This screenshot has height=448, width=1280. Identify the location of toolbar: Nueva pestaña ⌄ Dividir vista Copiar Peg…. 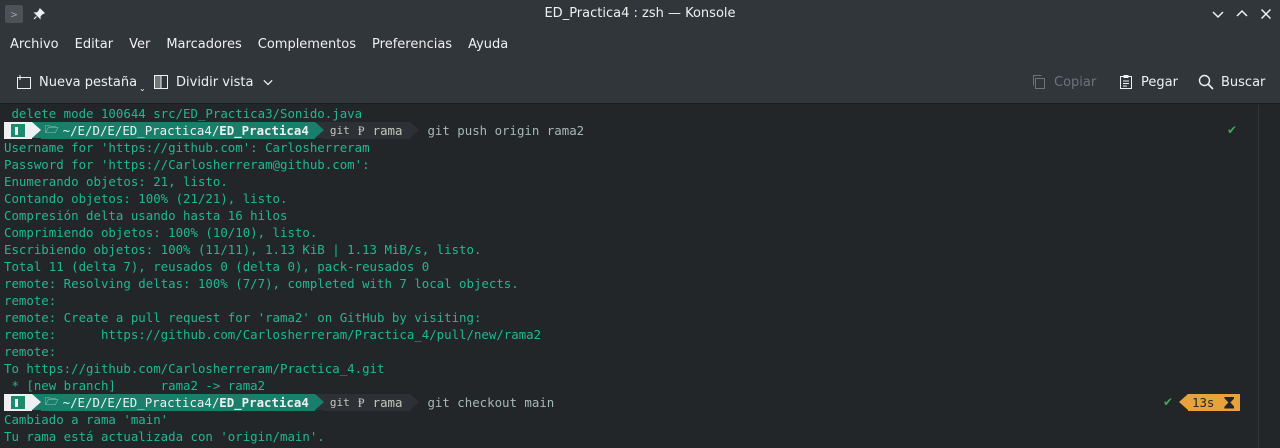
(640, 82).